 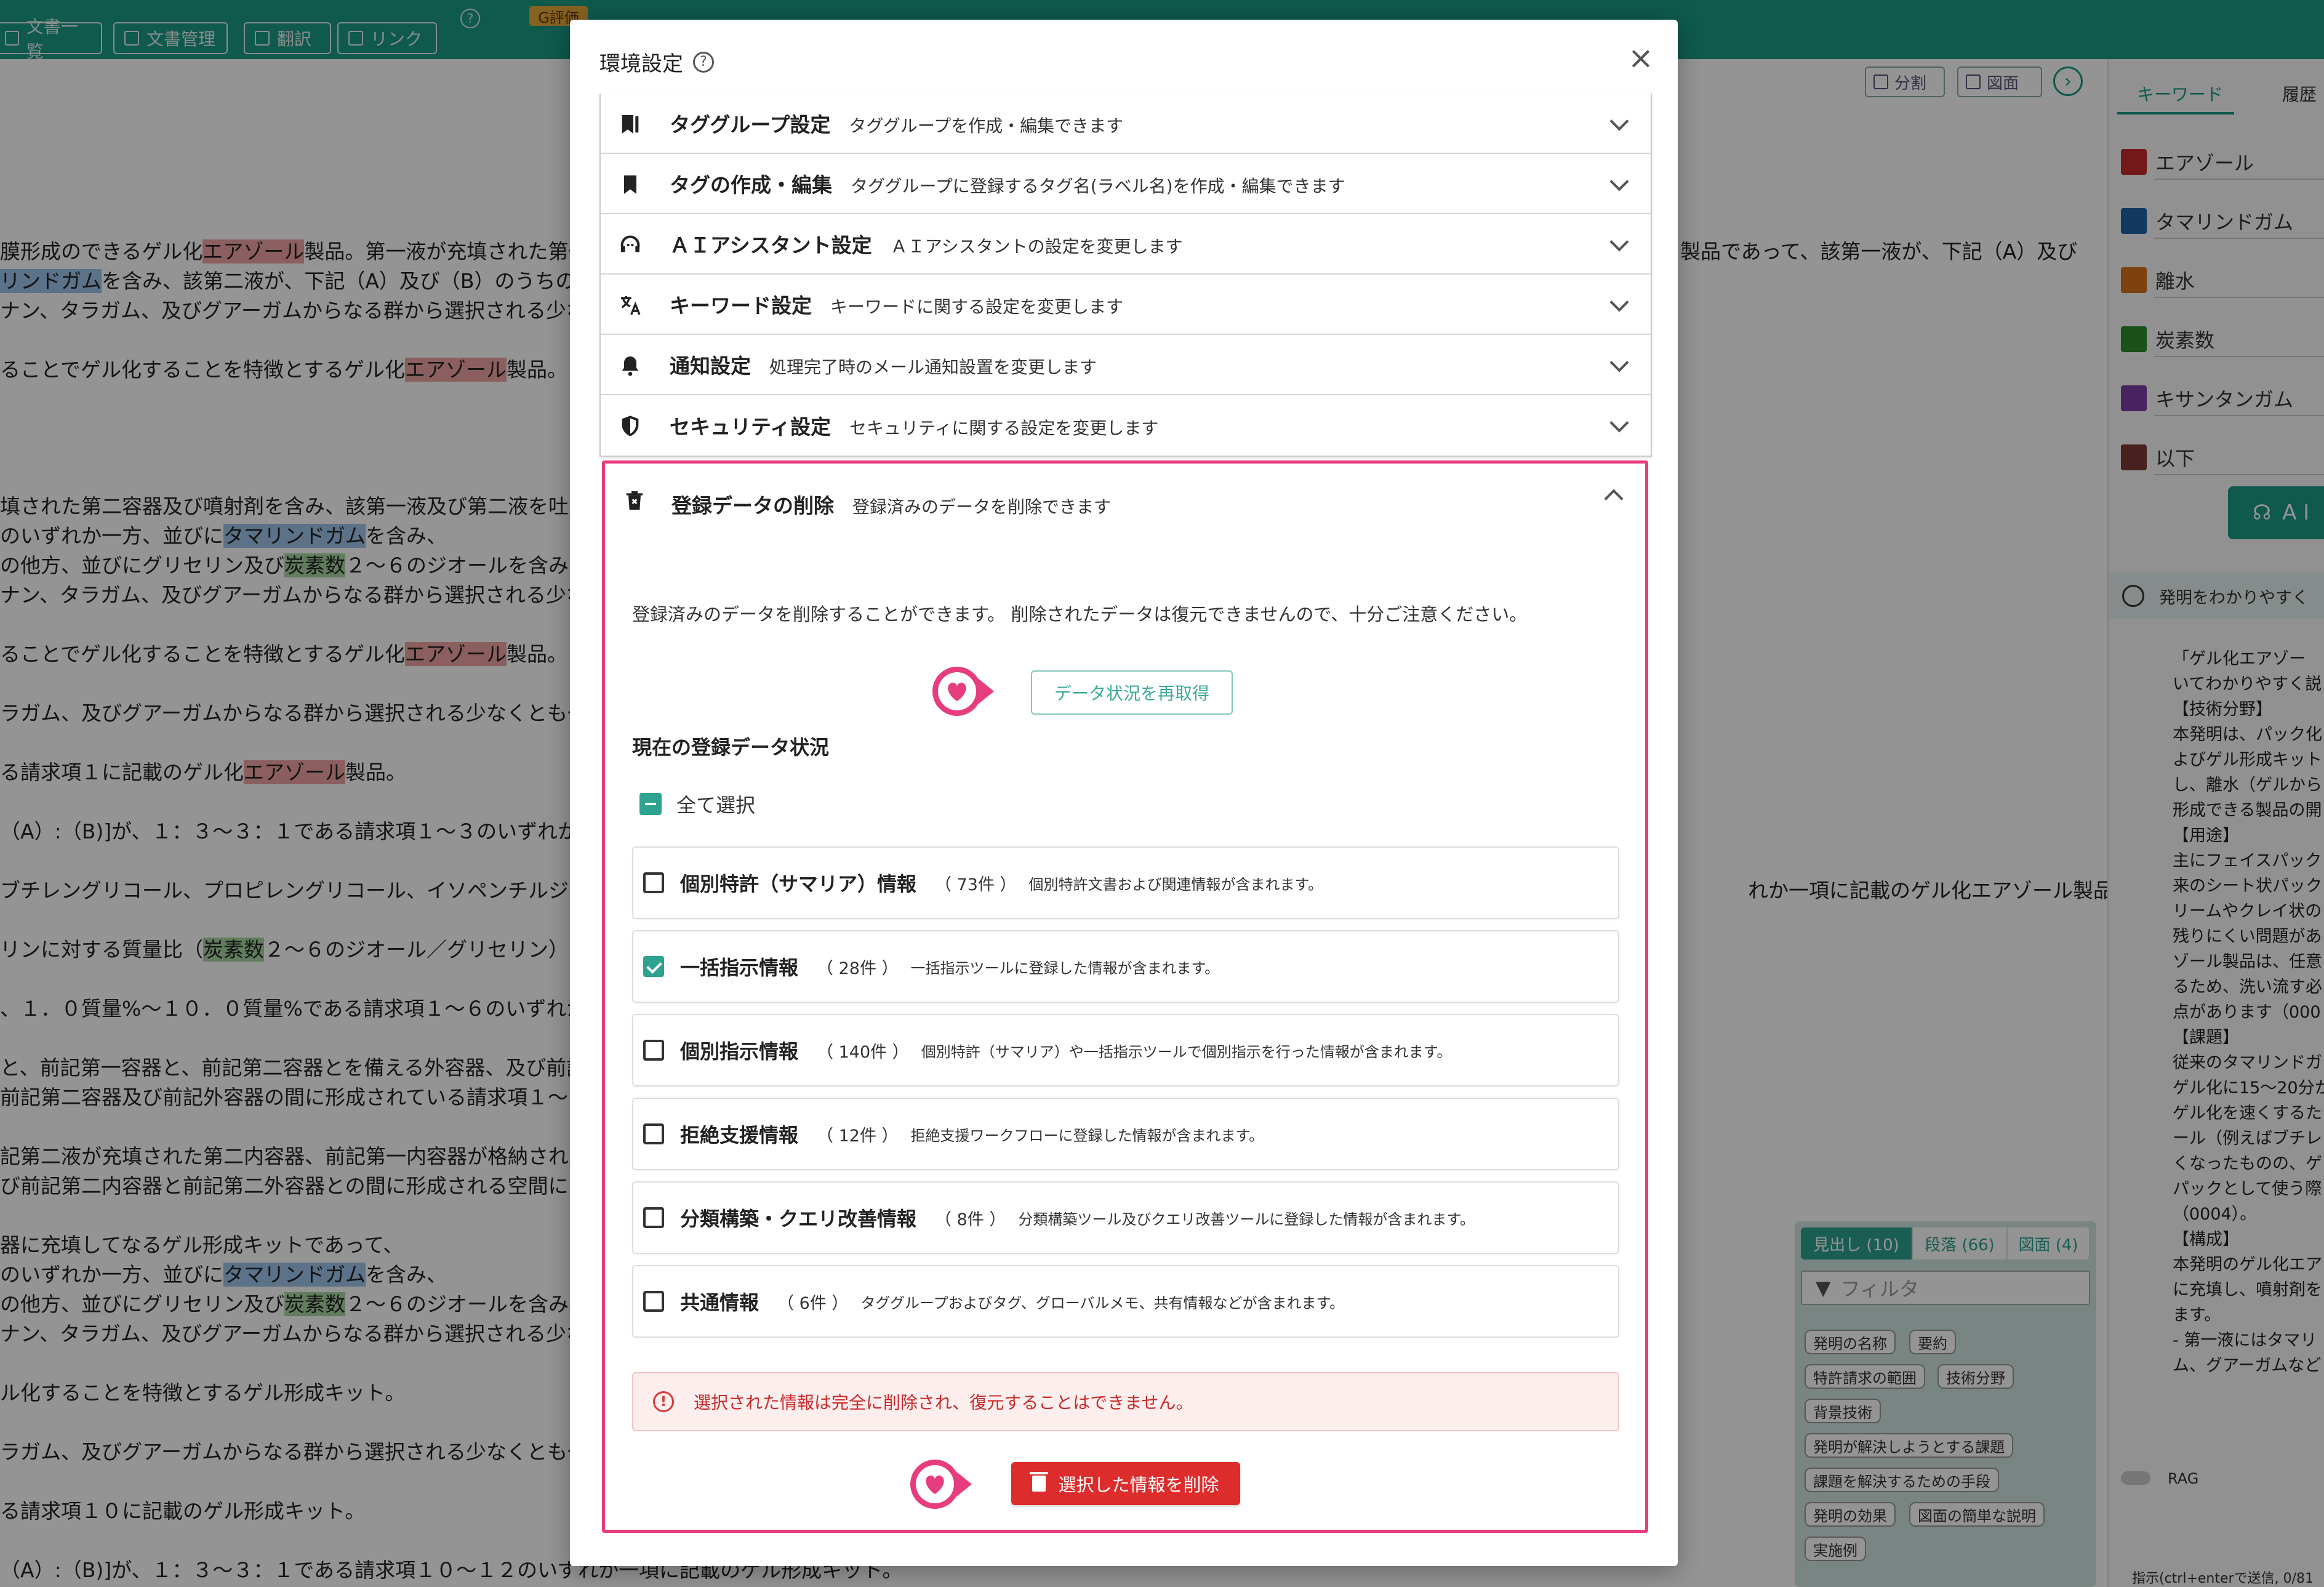 What do you see at coordinates (863, 1052) in the screenshot?
I see `data-category-count: （ 140件 ）` at bounding box center [863, 1052].